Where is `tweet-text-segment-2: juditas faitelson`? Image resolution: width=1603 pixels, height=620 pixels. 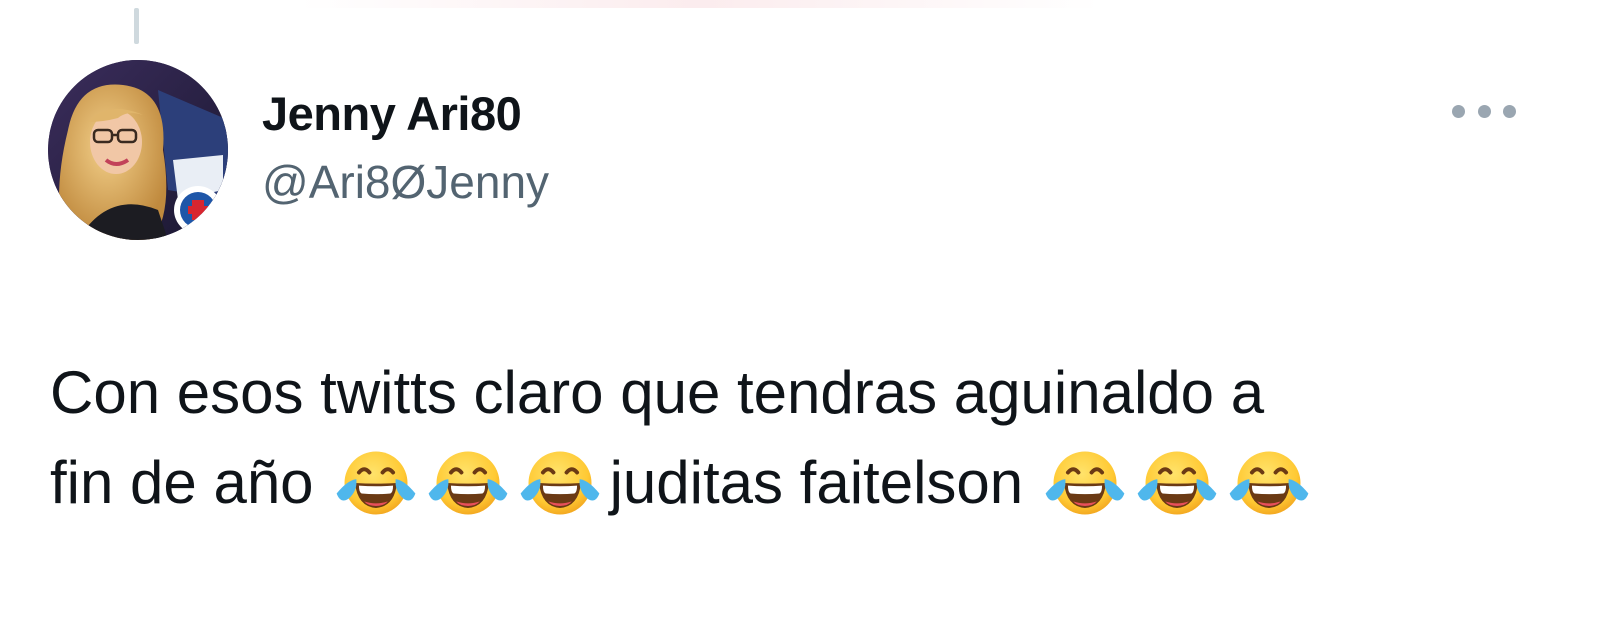 tweet-text-segment-2: juditas faitelson is located at coordinates (816, 482).